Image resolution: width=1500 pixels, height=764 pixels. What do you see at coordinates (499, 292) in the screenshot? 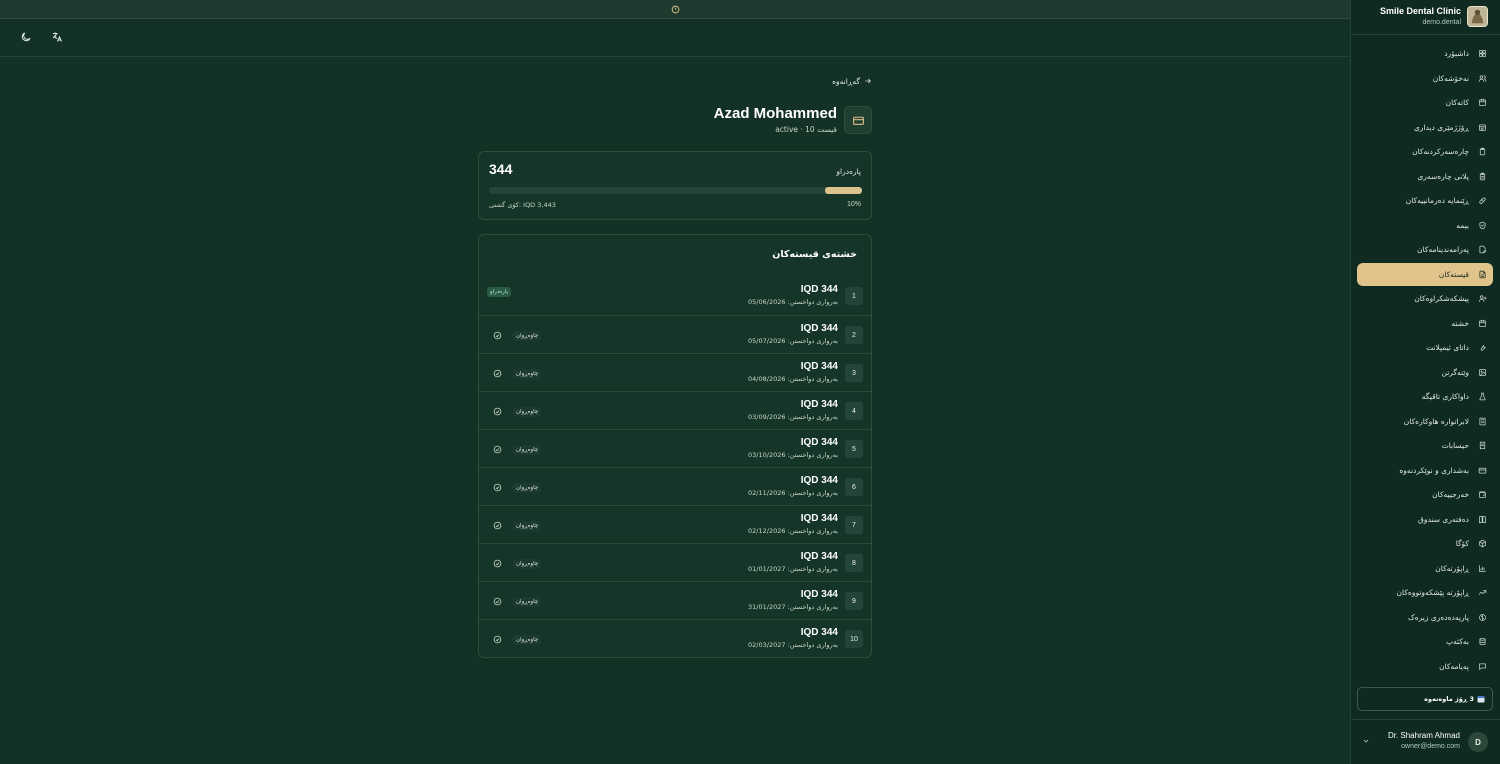
I see `status-badge: پارەدراو` at bounding box center [499, 292].